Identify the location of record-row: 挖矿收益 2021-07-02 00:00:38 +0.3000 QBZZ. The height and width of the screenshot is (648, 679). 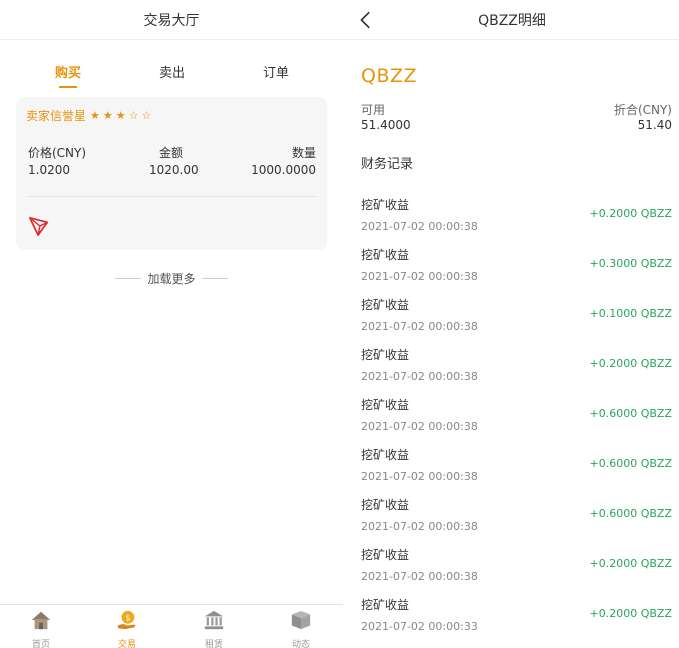
(512, 265).